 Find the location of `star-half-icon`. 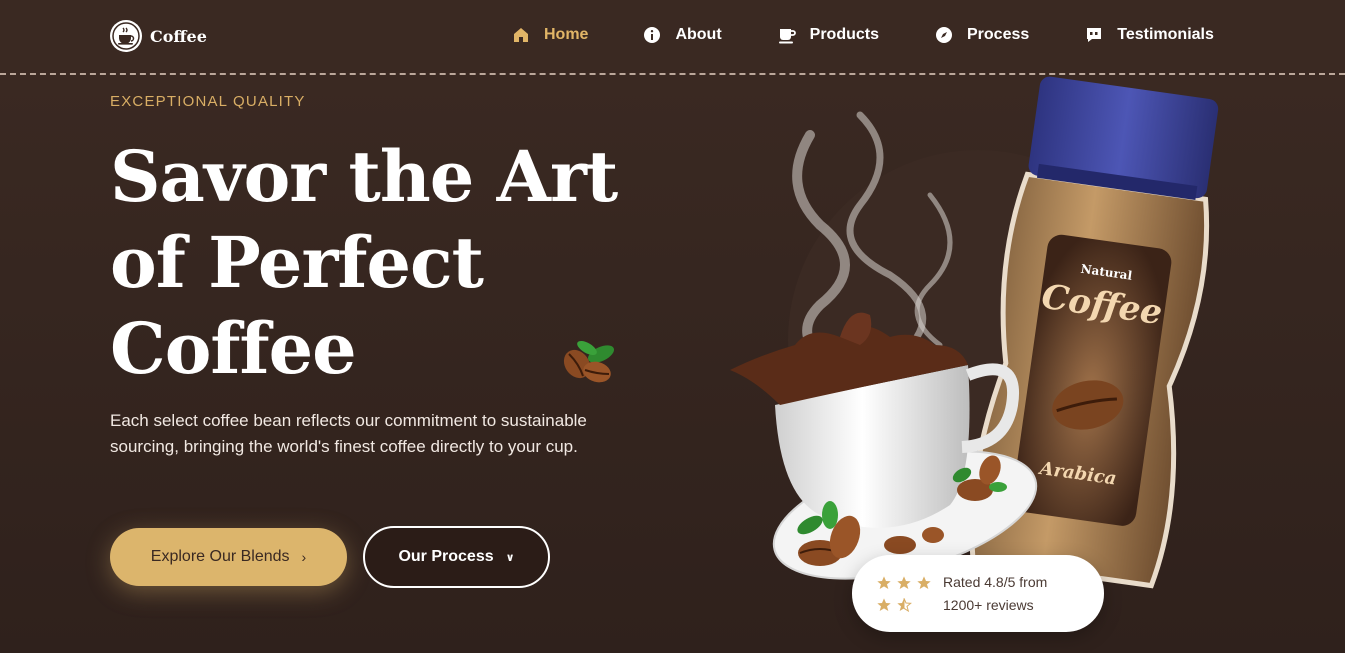

star-half-icon is located at coordinates (904, 605).